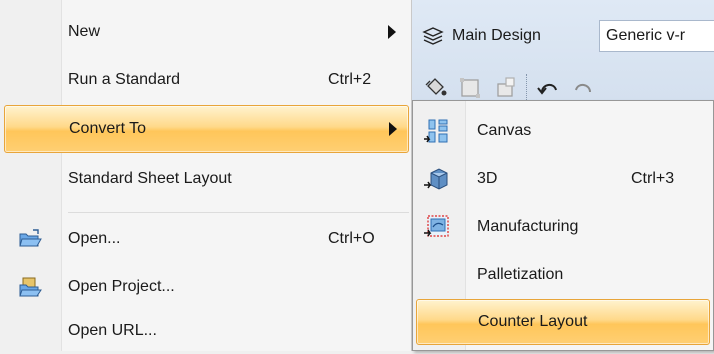  What do you see at coordinates (563, 131) in the screenshot?
I see `submenu-item-canvas: Canvas` at bounding box center [563, 131].